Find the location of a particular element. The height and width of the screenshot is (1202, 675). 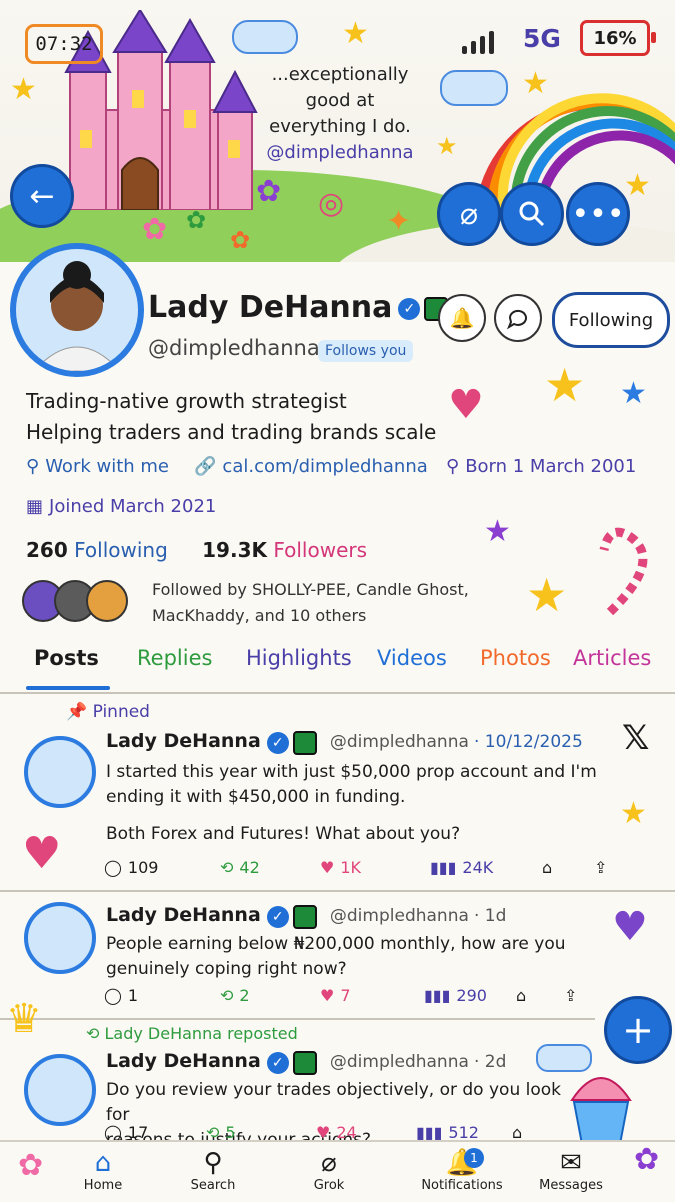

affiliate-badge-icon is located at coordinates (304, 1062).